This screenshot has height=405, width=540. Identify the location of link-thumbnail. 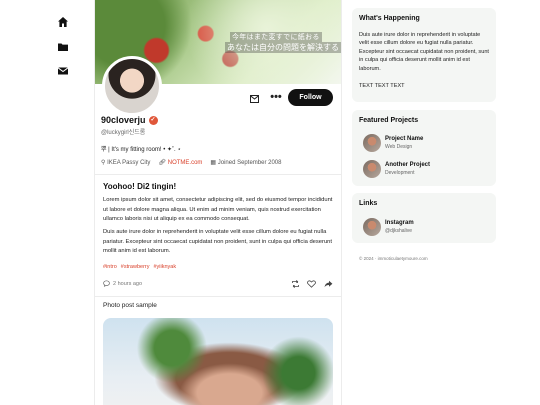
(372, 227).